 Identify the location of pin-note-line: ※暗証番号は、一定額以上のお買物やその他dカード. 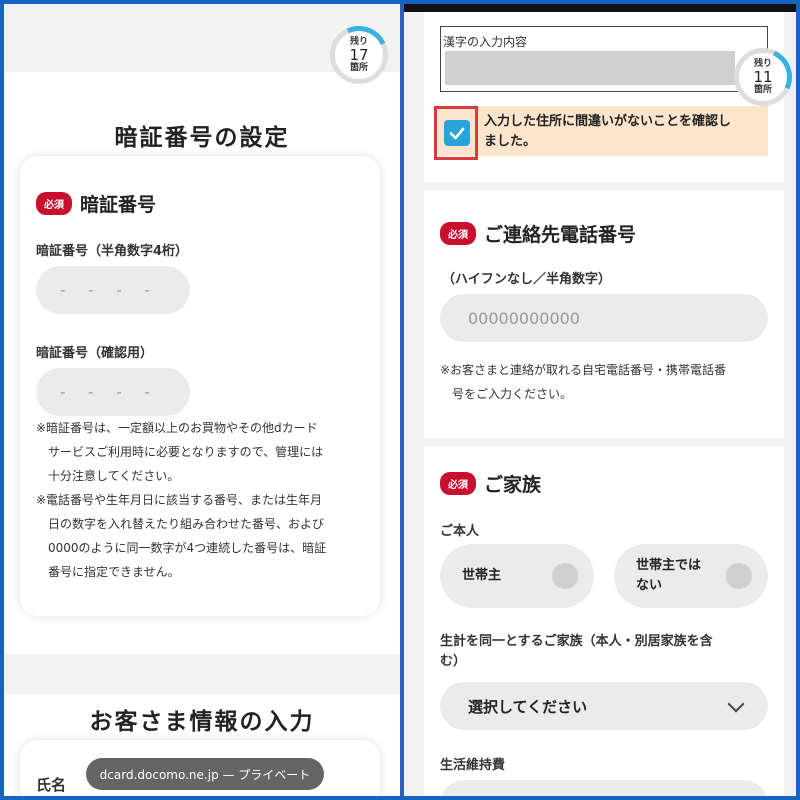
(177, 428).